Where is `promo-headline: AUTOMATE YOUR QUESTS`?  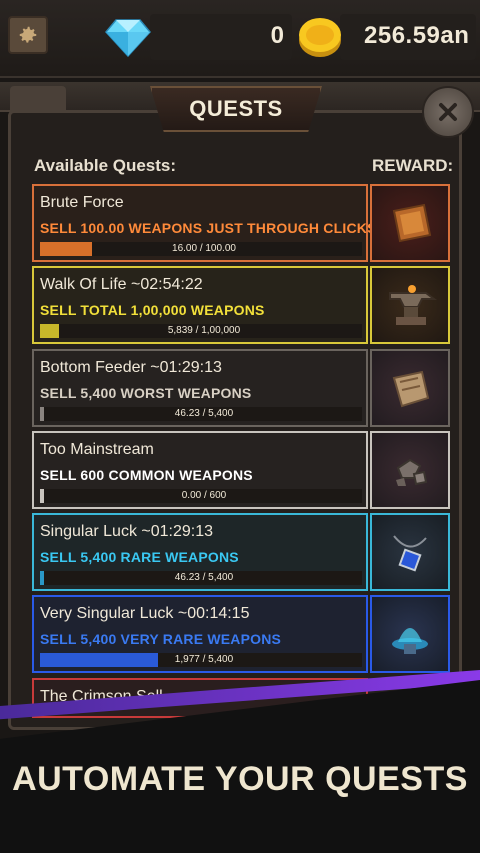
promo-headline: AUTOMATE YOUR QUESTS is located at coordinates (240, 779).